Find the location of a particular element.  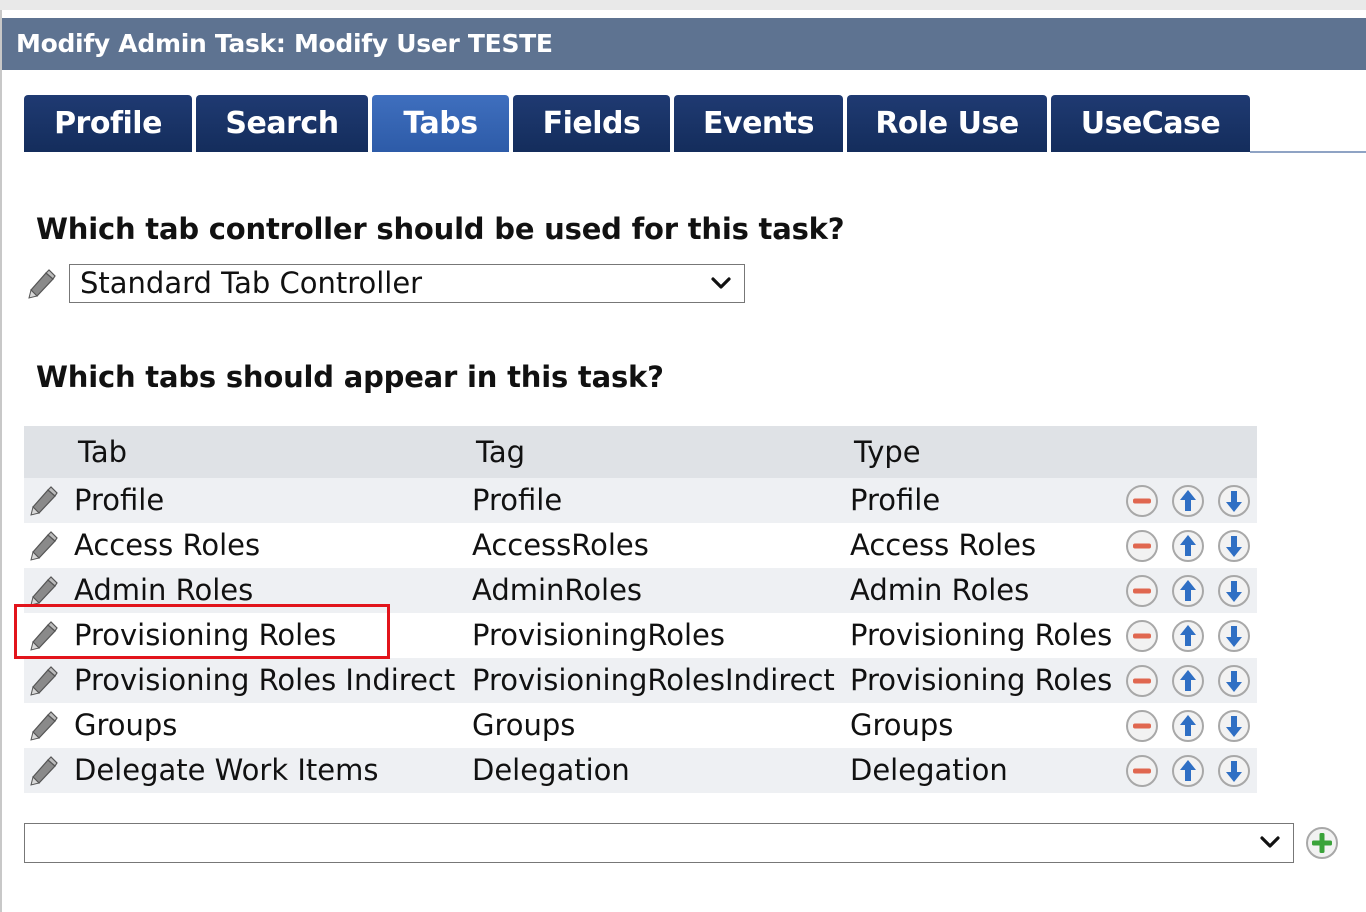

cell-tag: AdminRoles is located at coordinates (557, 590).